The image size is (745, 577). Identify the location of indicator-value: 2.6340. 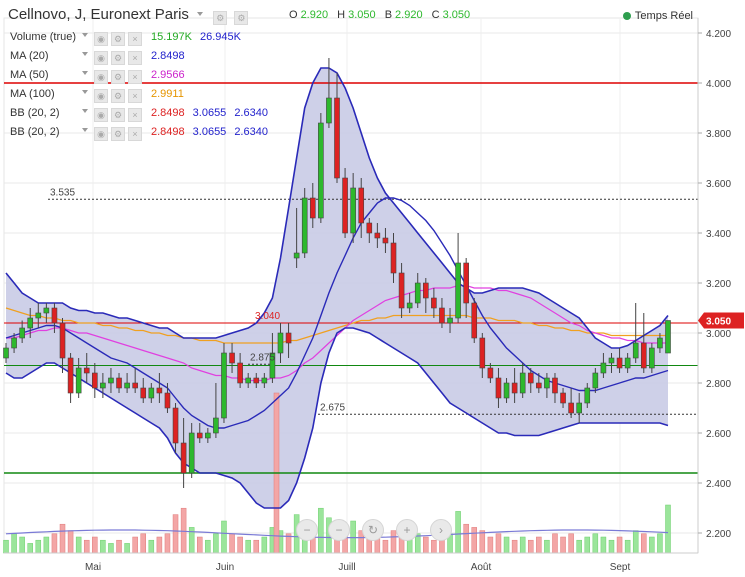
(251, 132).